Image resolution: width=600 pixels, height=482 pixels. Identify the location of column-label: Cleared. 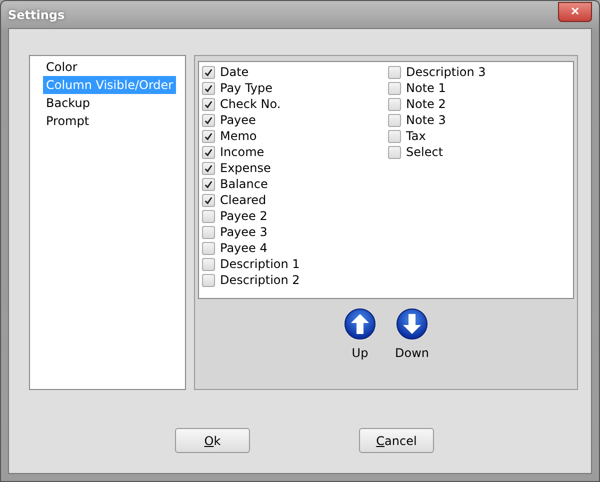
(243, 200).